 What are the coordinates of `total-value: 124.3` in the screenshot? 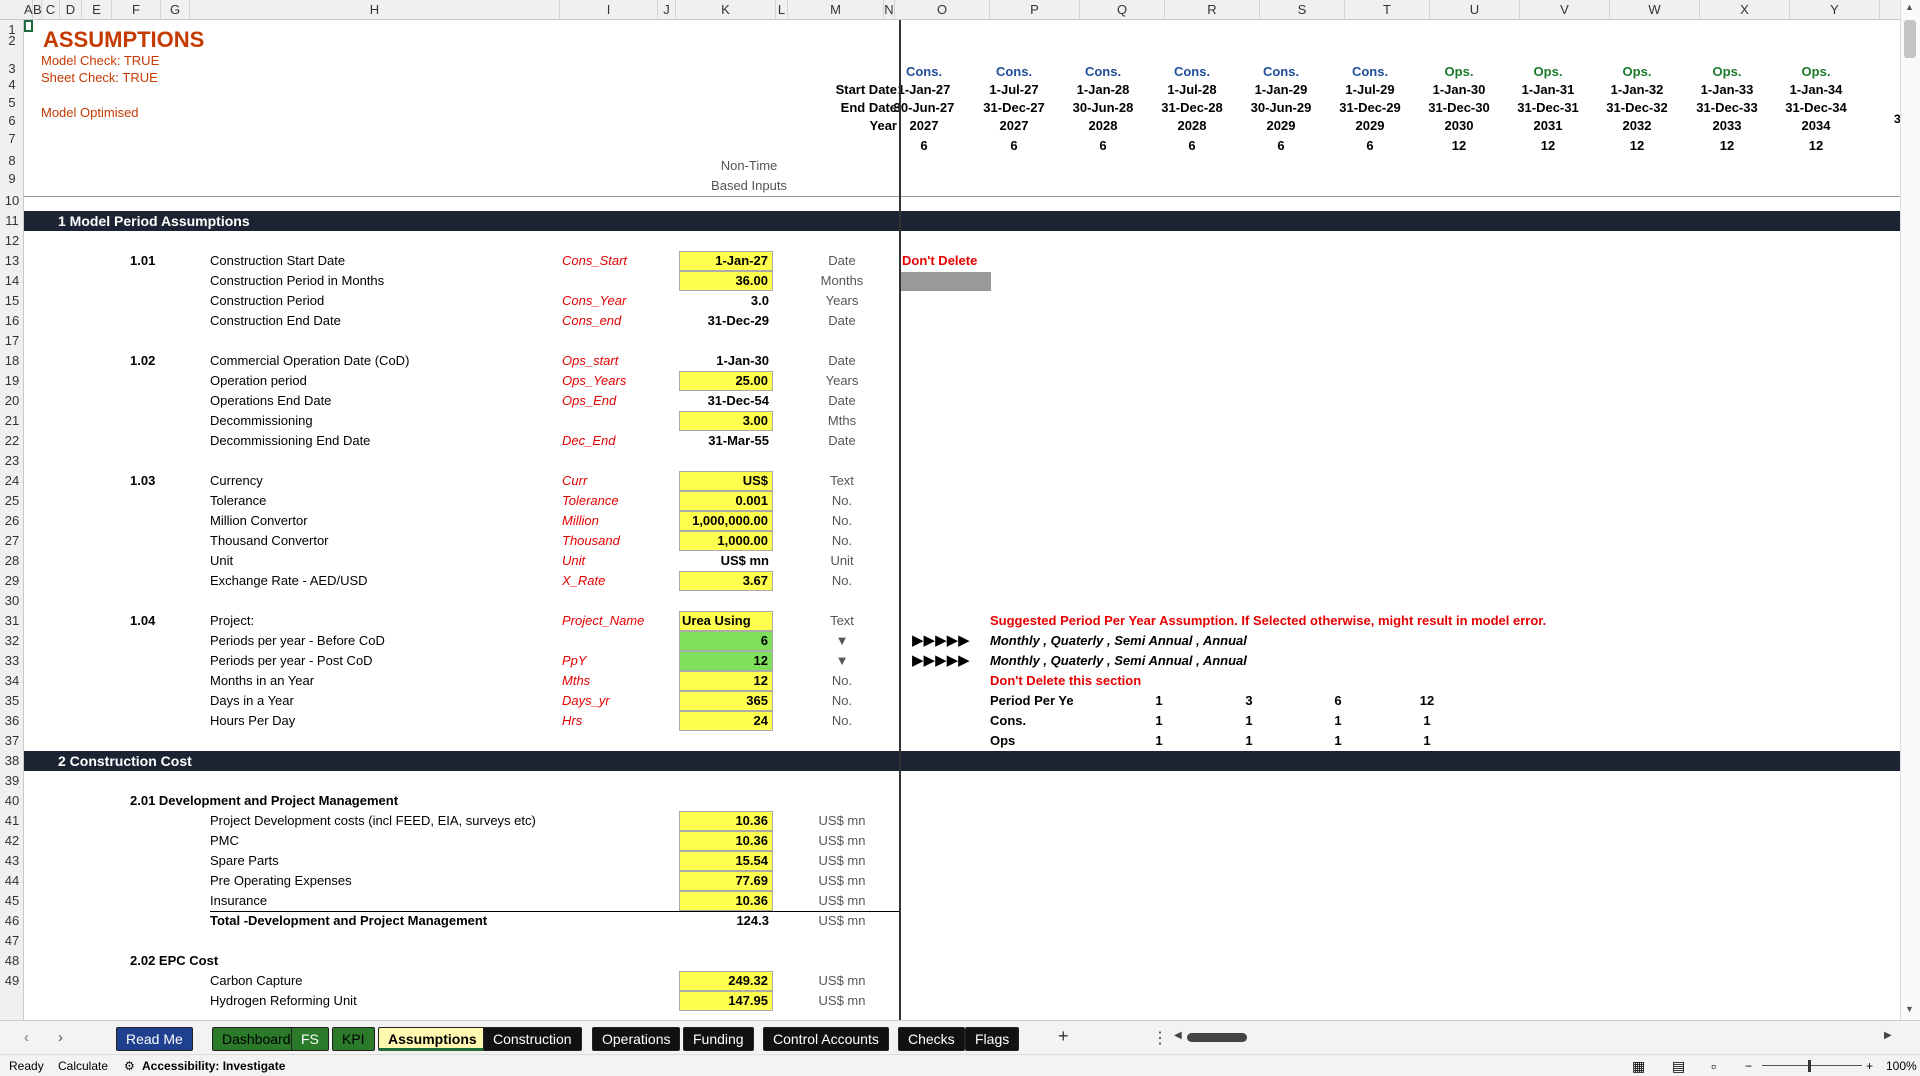 It's located at (724, 921).